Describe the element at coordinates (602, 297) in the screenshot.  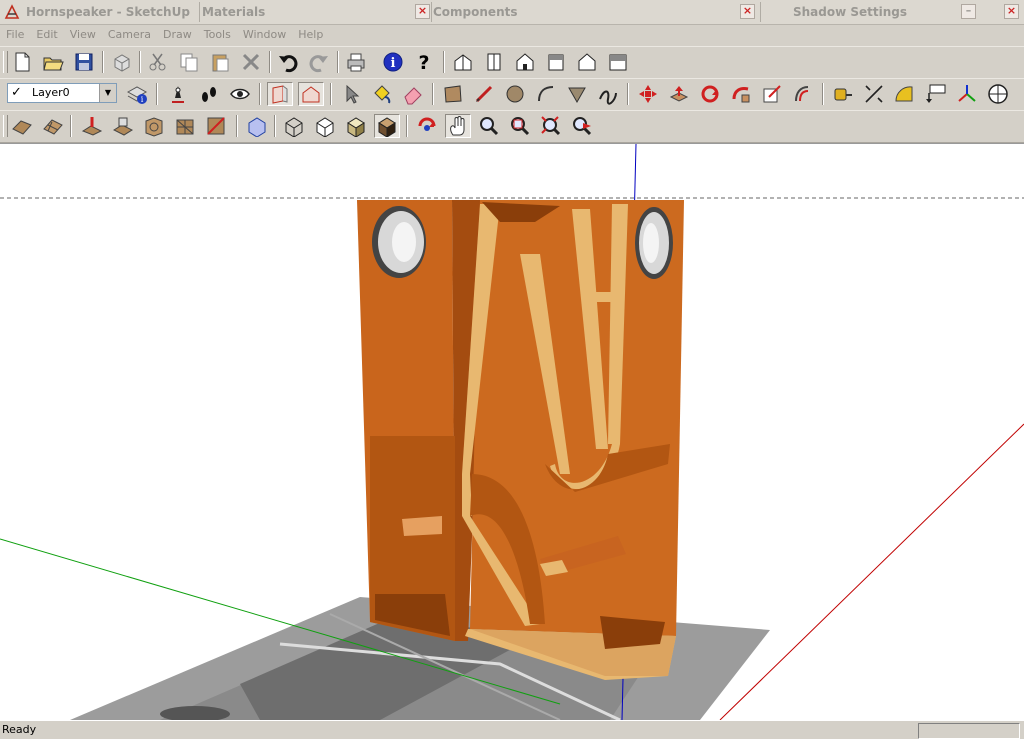
I see `horn-brace` at that location.